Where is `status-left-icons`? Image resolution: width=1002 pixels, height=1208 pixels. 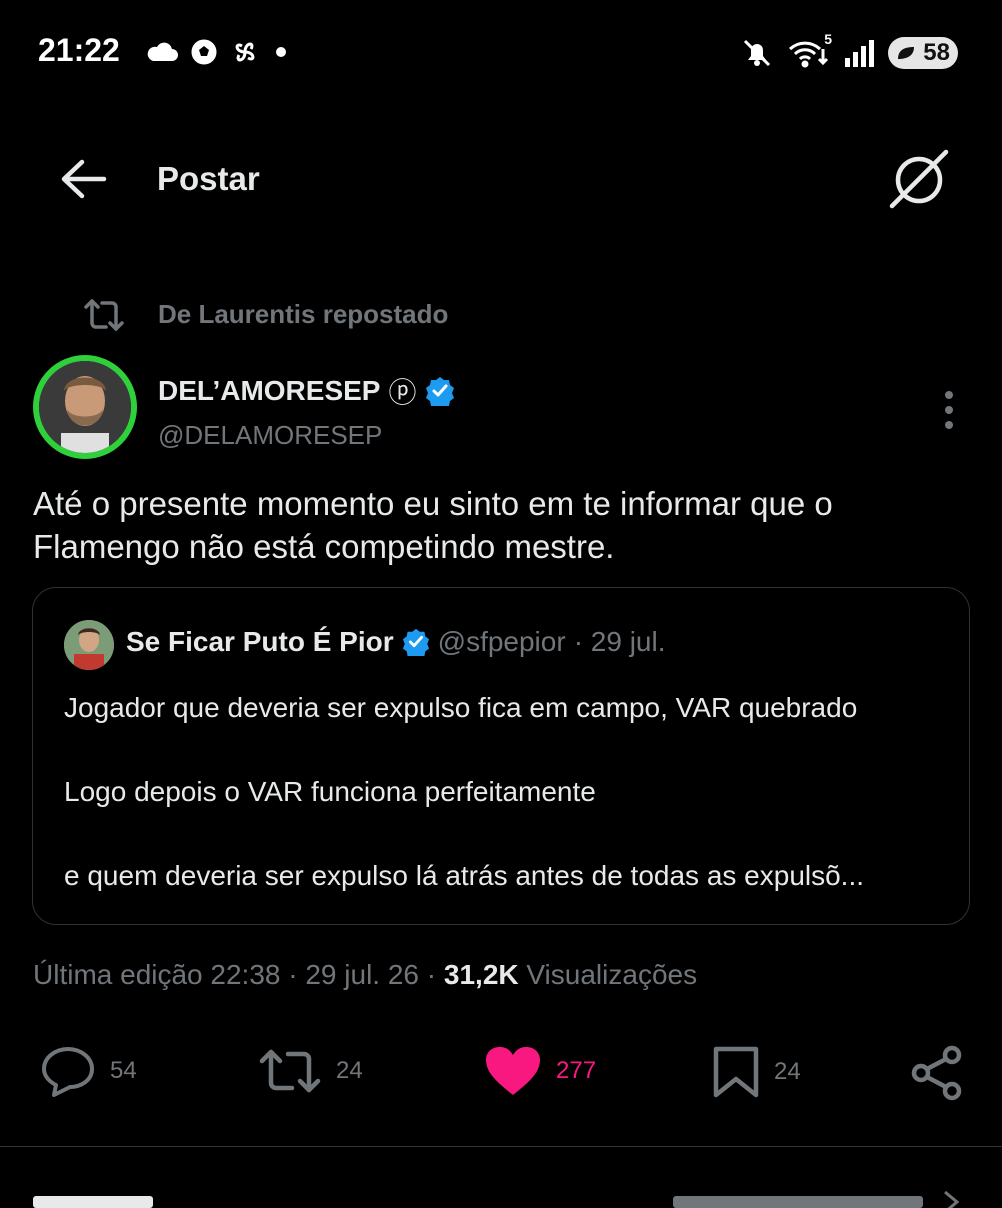
status-left-icons is located at coordinates (218, 52).